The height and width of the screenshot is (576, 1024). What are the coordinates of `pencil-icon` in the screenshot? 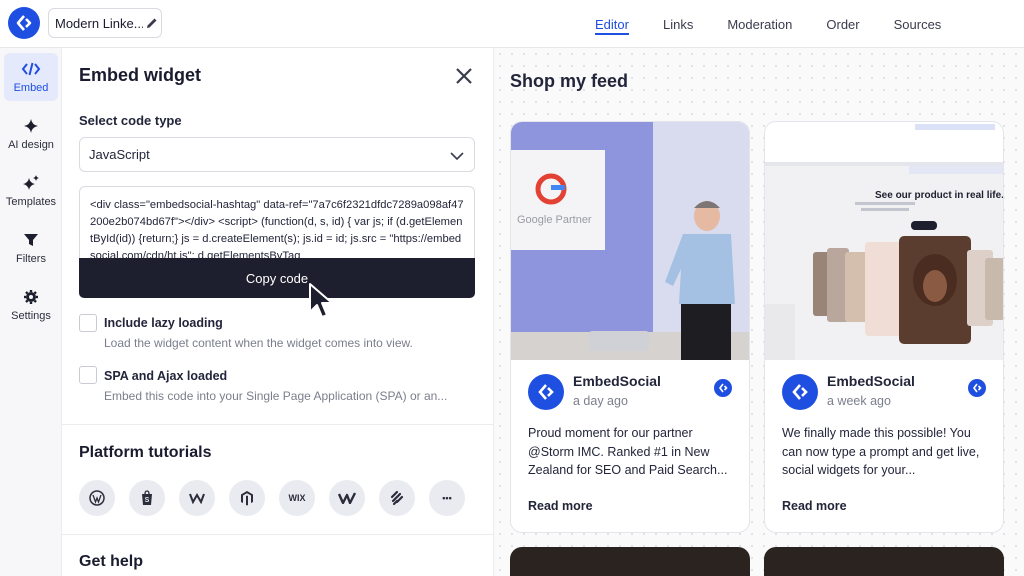 It's located at (152, 23).